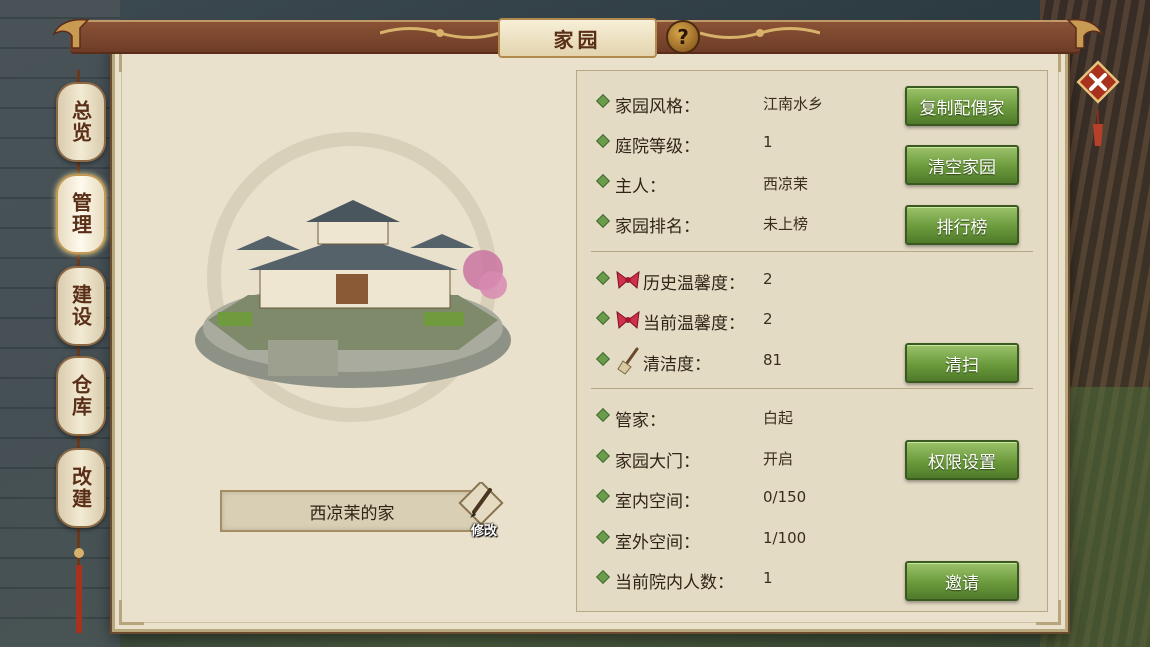 This screenshot has height=647, width=1150. Describe the element at coordinates (81, 306) in the screenshot. I see `tab-build: 建设` at that location.